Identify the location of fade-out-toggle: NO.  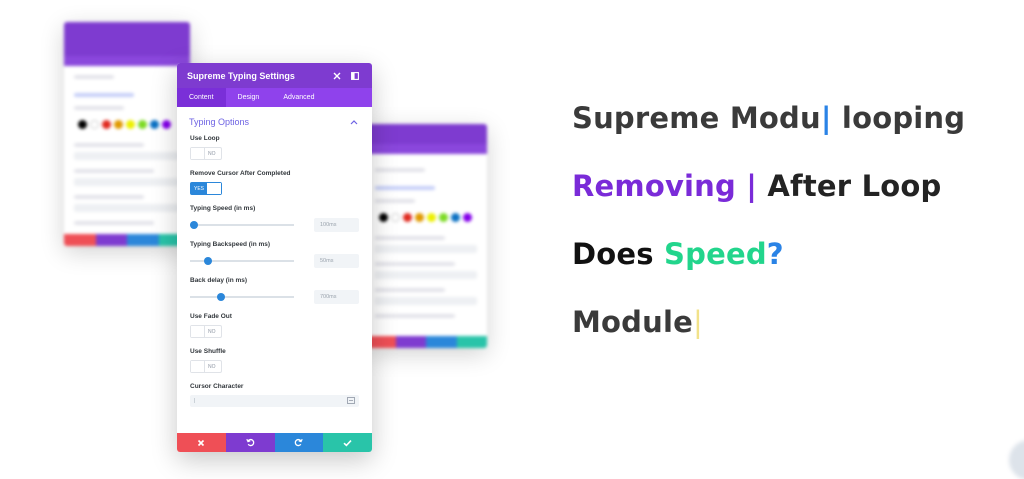
(206, 331).